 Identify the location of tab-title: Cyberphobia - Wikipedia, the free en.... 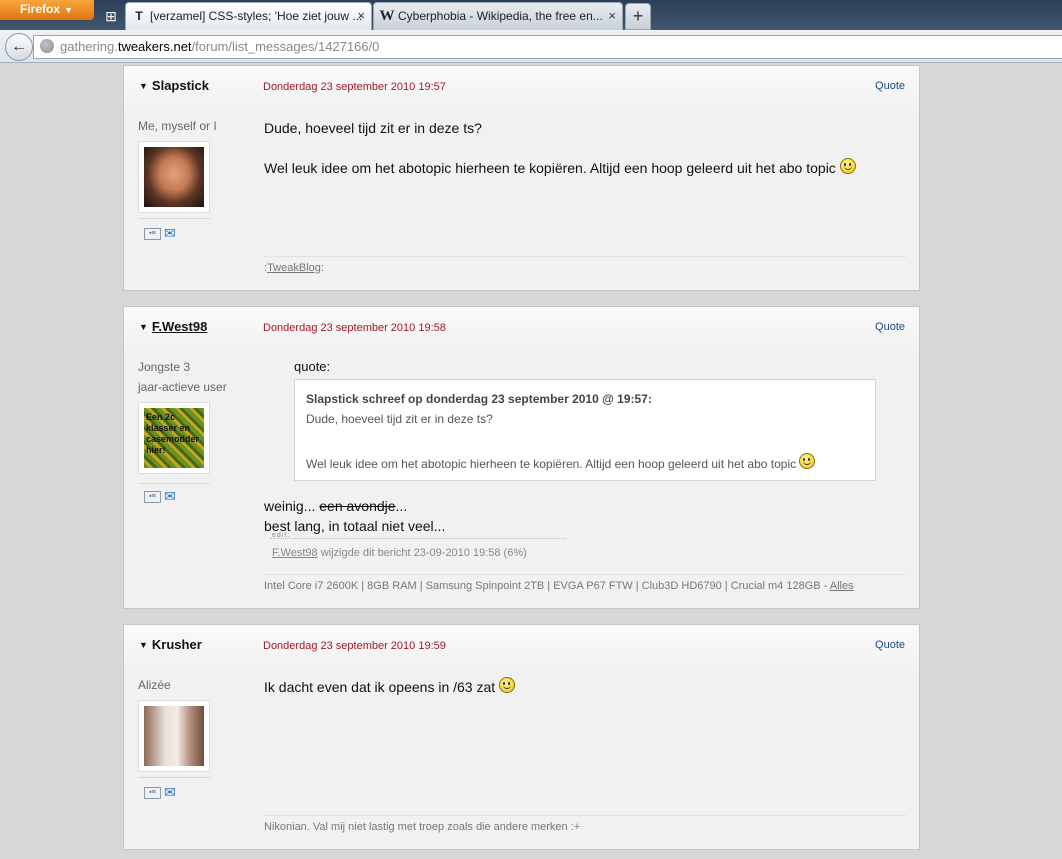
(500, 16).